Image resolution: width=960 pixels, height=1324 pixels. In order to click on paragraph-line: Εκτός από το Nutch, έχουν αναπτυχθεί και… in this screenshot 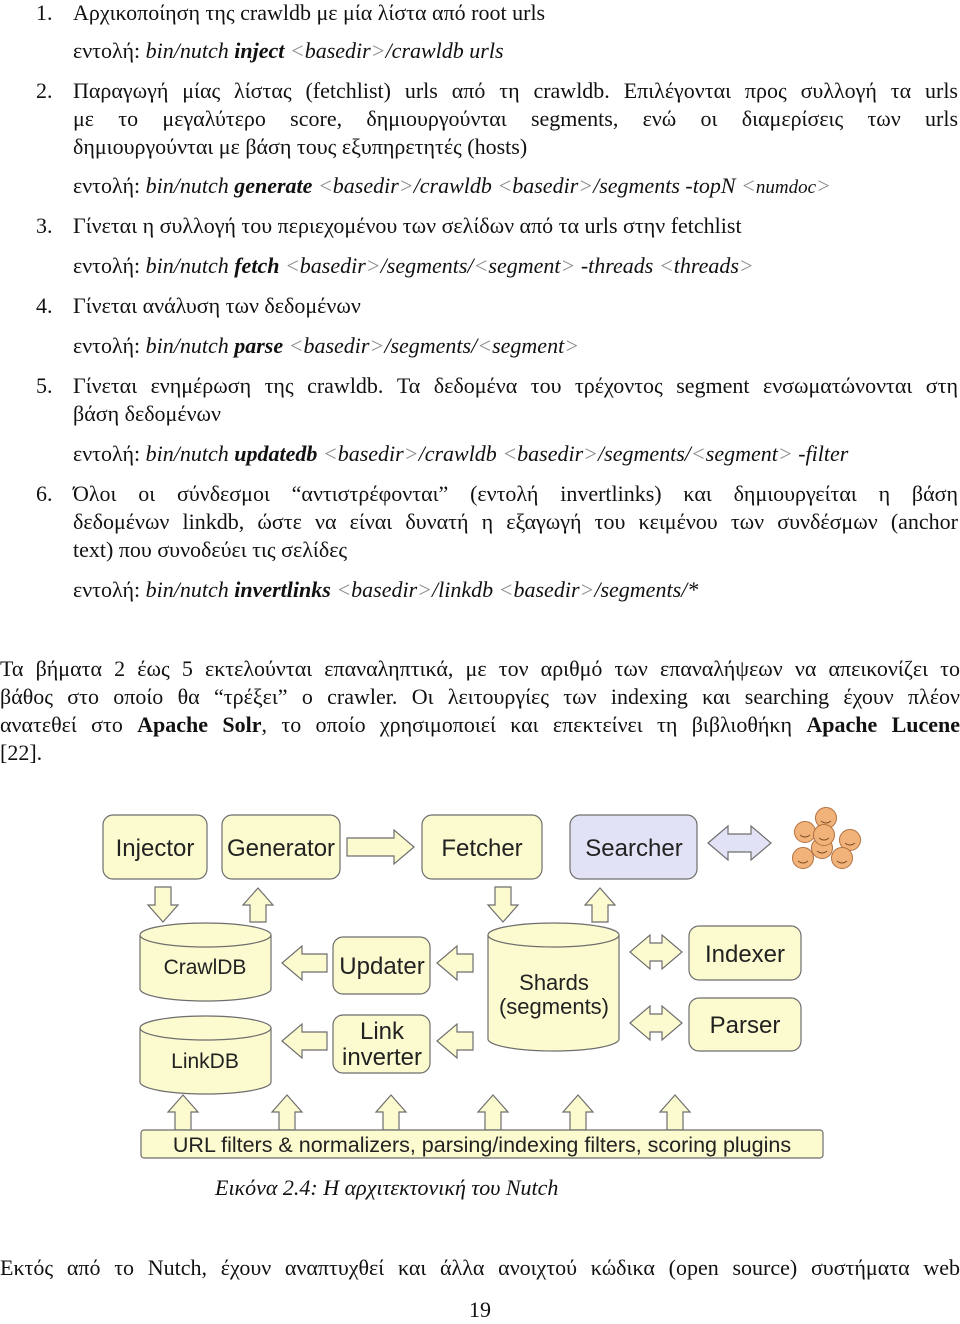, I will do `click(480, 1267)`.